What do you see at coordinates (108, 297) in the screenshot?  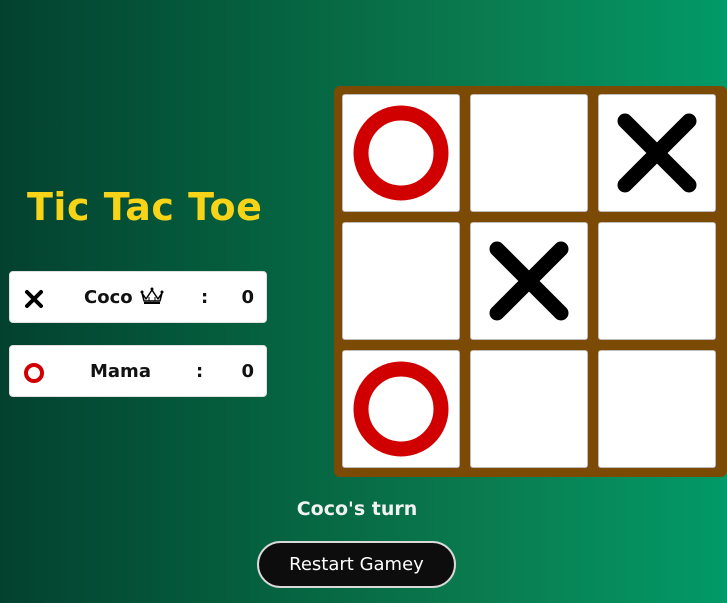 I see `player-name: Coco` at bounding box center [108, 297].